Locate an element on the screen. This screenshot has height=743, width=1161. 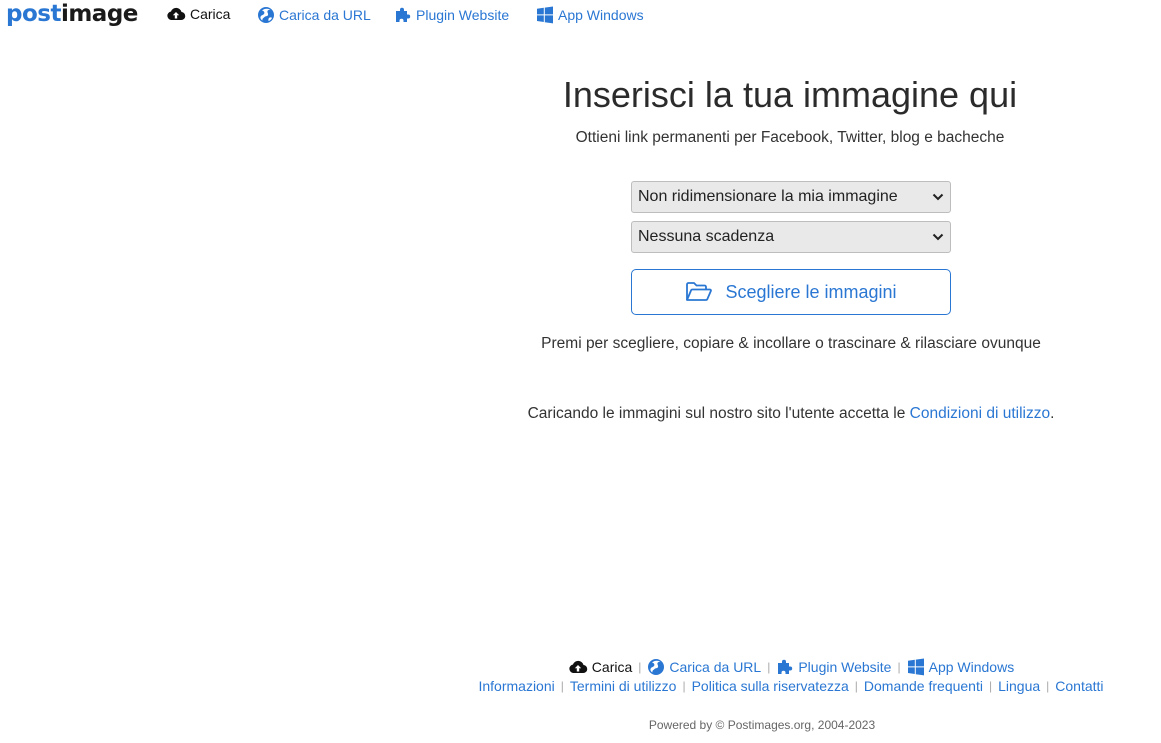
nav-url-upload-label: Carica da URL is located at coordinates (325, 15).